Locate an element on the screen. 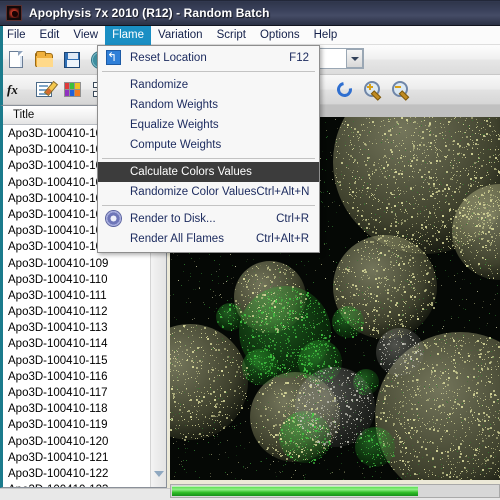 This screenshot has width=500, height=500. list-item: Apo3D-100410-121 is located at coordinates (80, 458).